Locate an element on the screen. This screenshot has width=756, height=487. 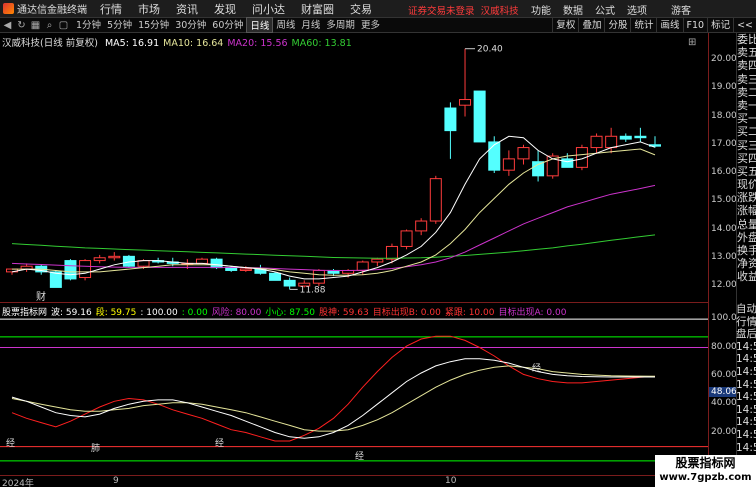
side-label: 卖五 is located at coordinates (746, 53).